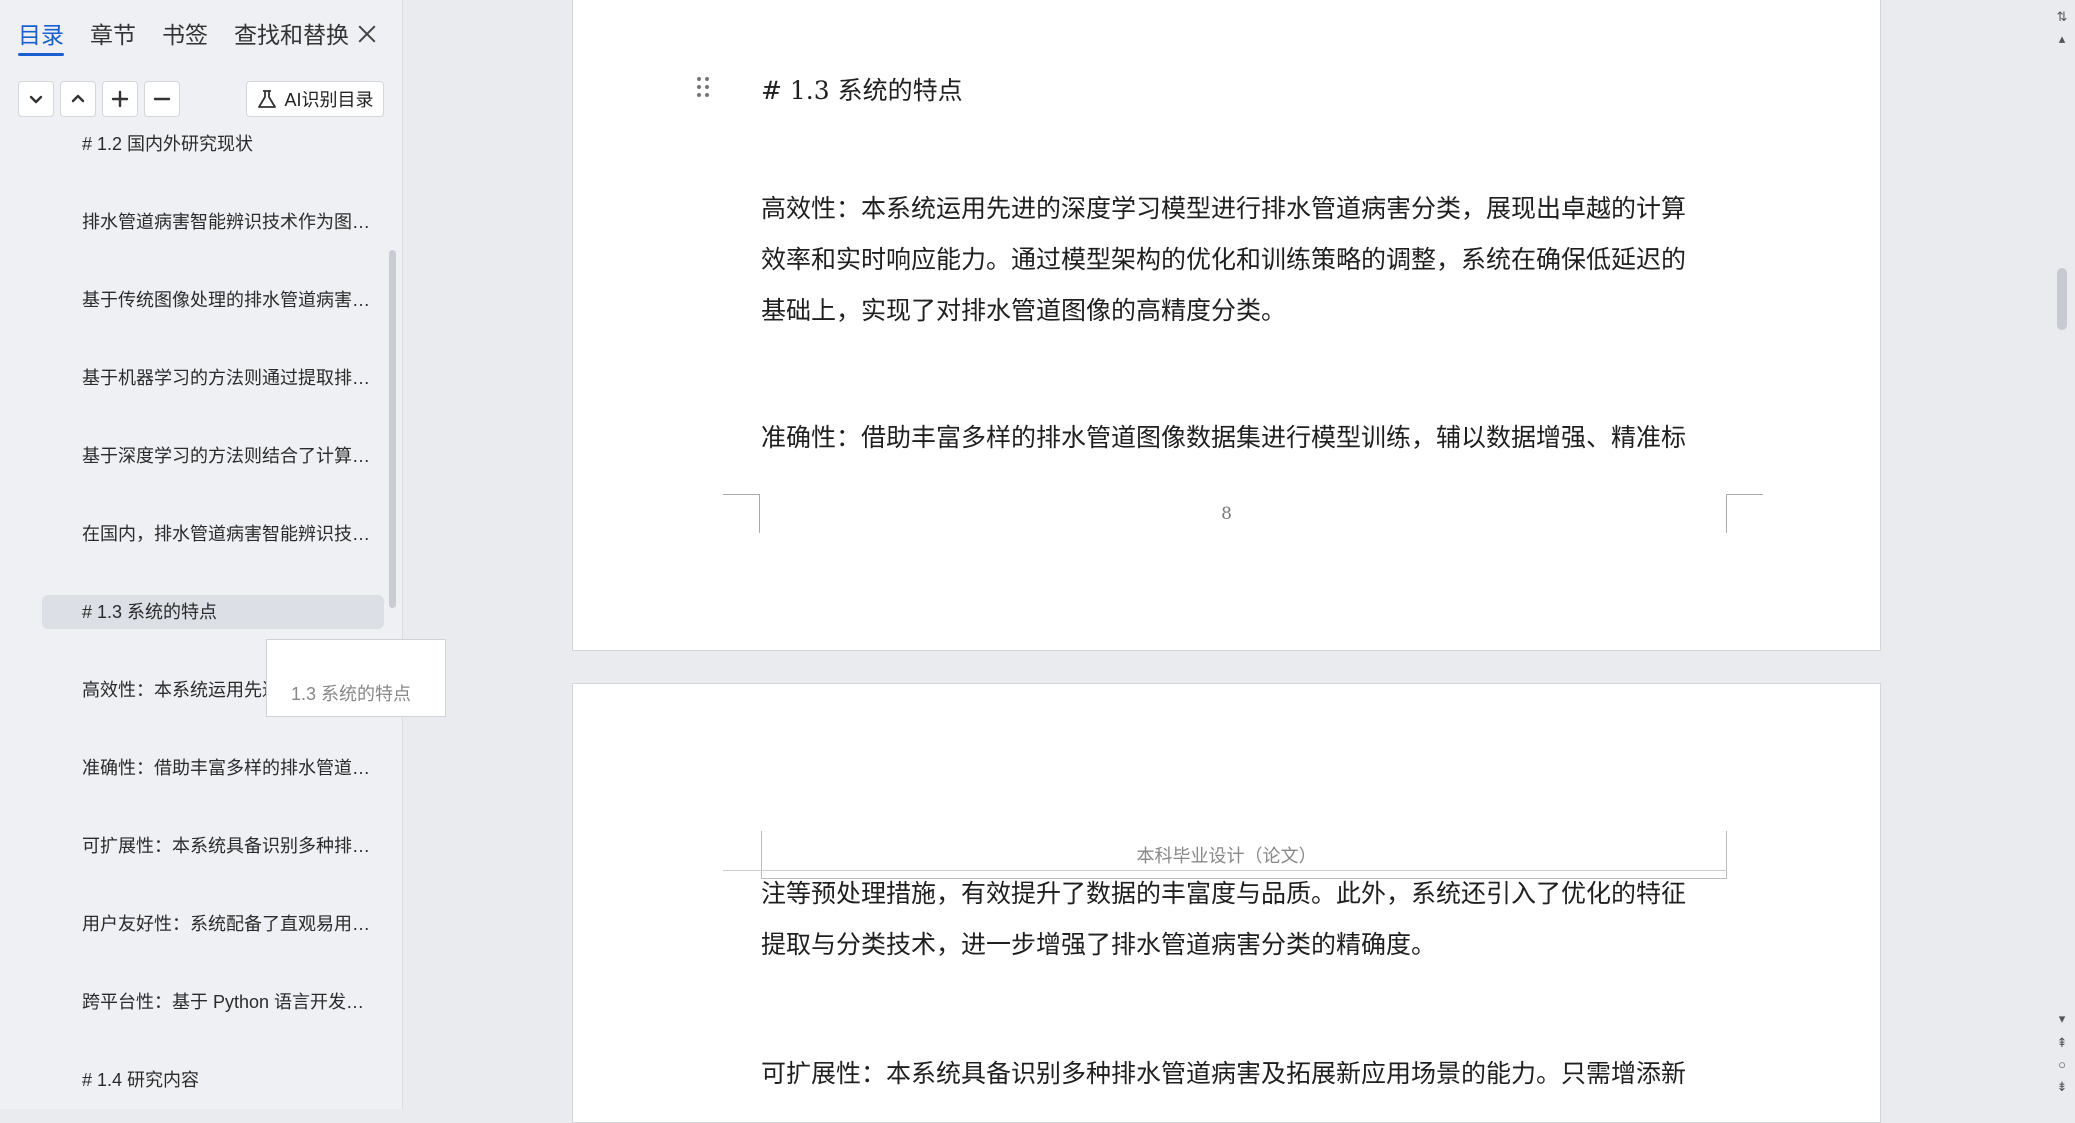 This screenshot has width=2075, height=1123. I want to click on plus-icon, so click(120, 99).